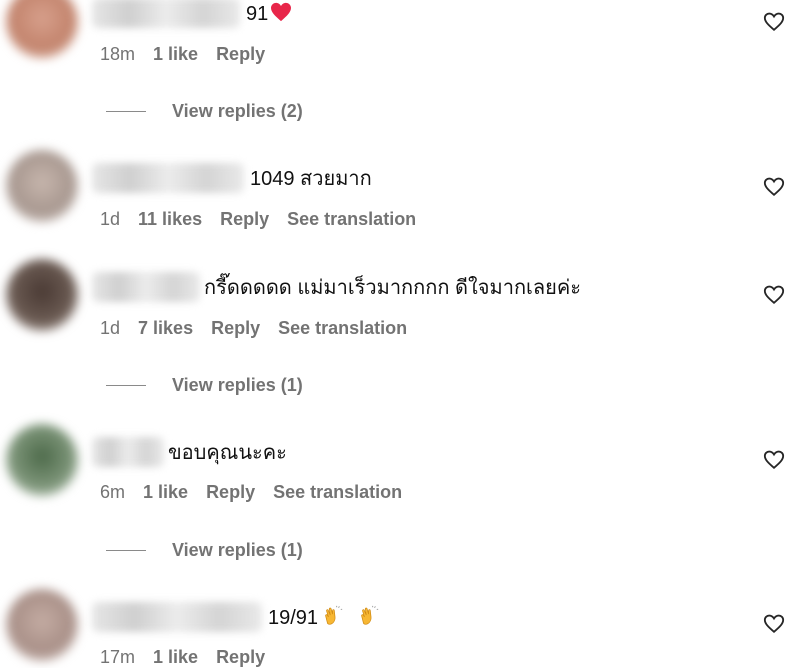 The image size is (800, 668). I want to click on comment-meta: 17m 1 like Reply, so click(191, 657).